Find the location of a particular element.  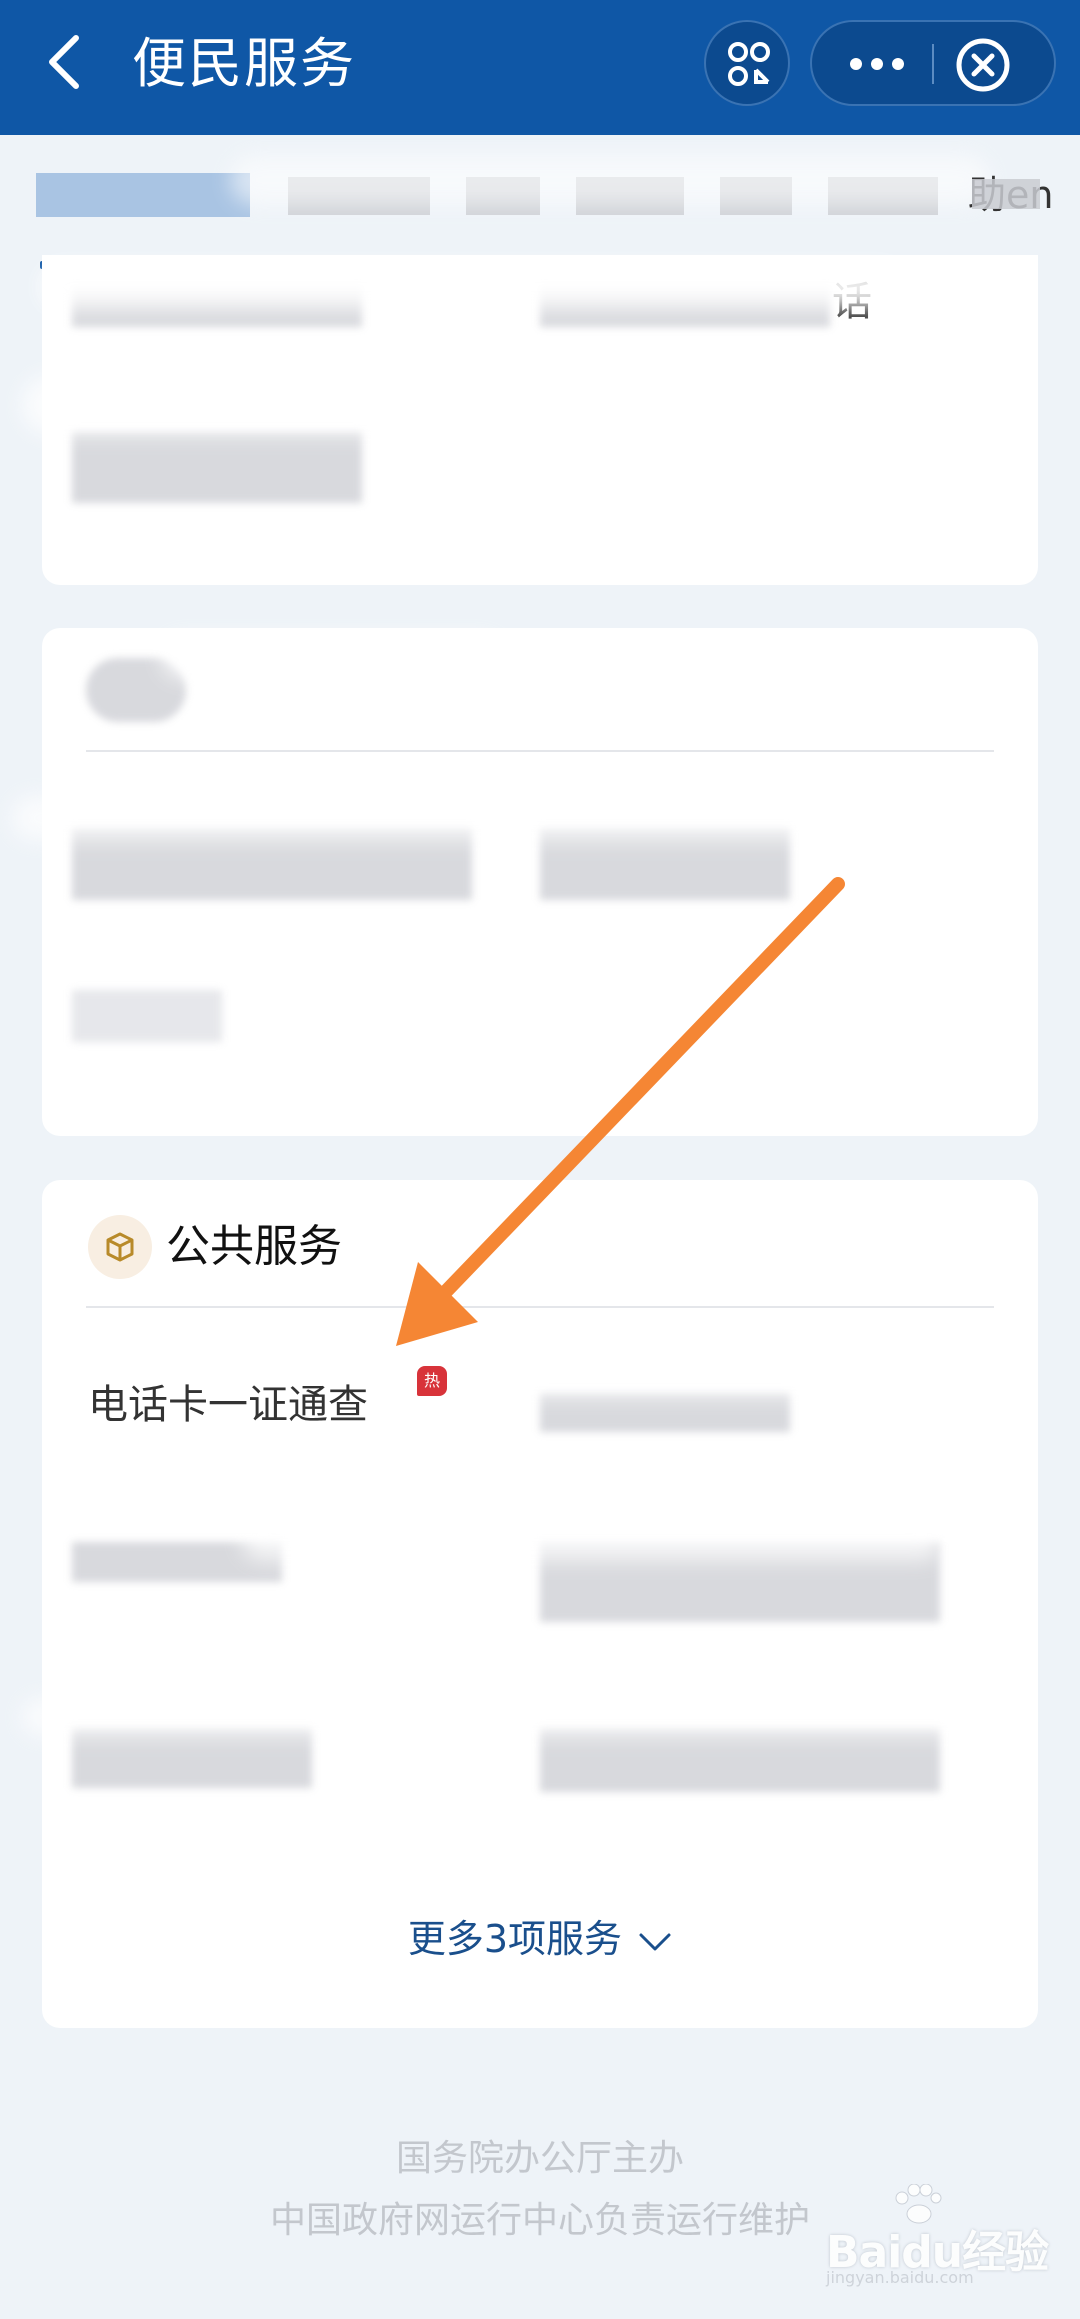

service-card-1: 话 is located at coordinates (530, 420).